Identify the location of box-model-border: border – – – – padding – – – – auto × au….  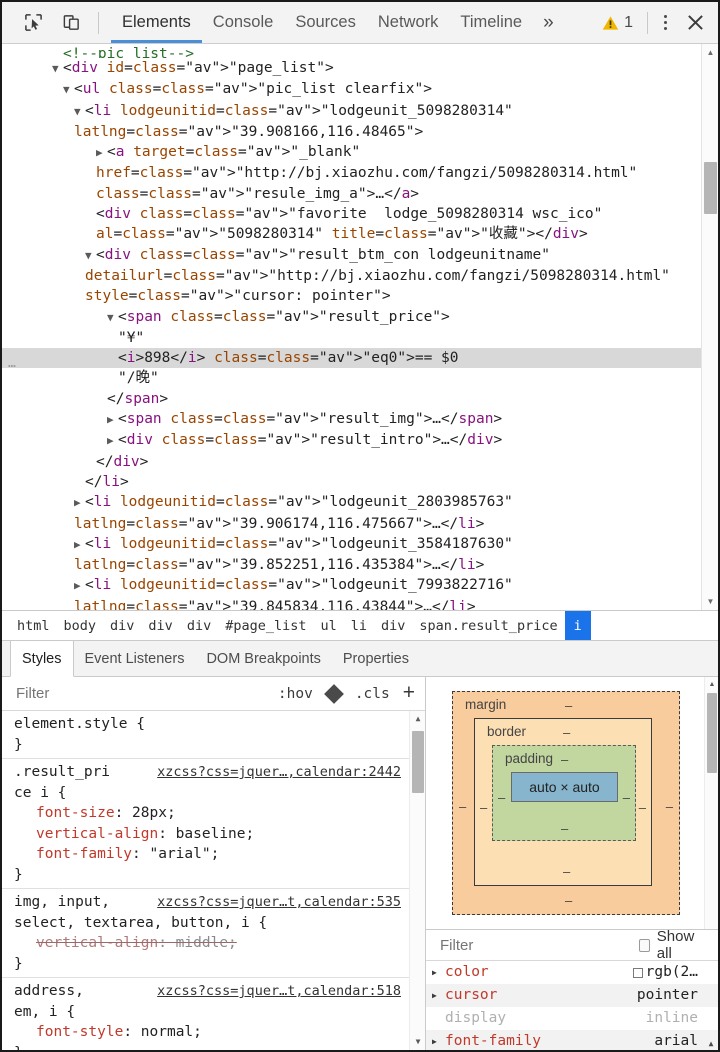
(563, 802).